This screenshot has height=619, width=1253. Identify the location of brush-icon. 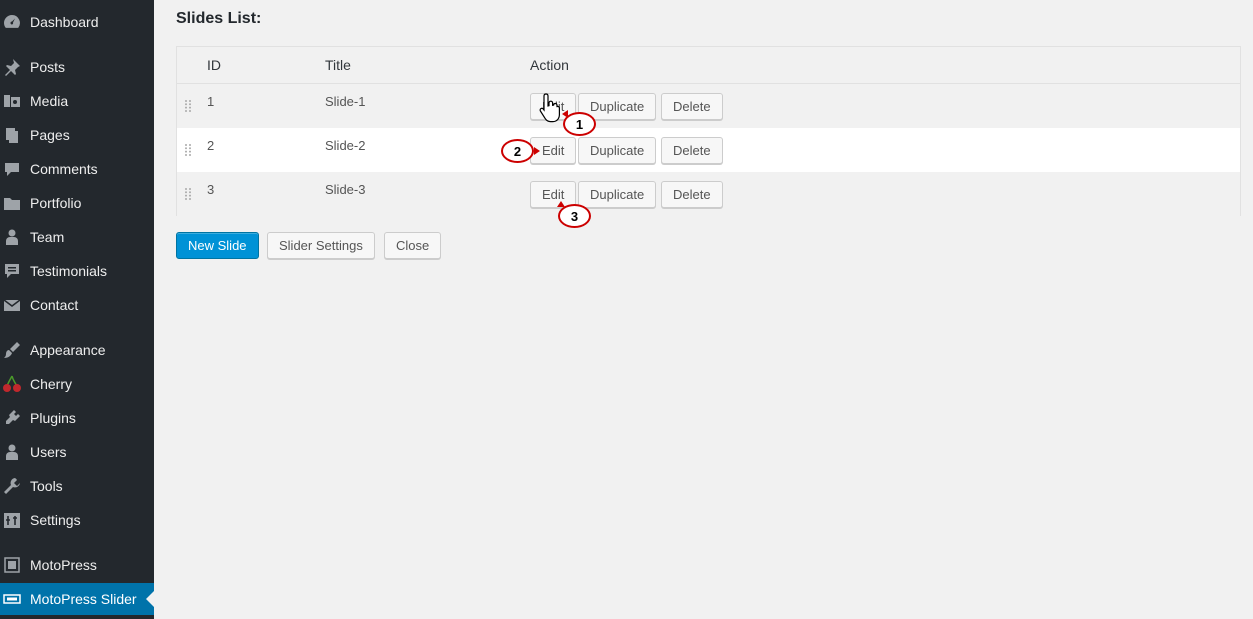
(12, 350).